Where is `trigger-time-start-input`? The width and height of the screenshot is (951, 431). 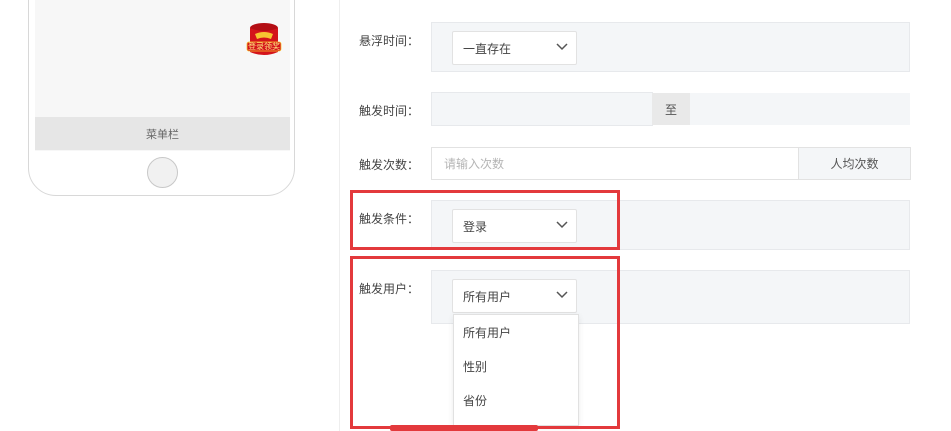 trigger-time-start-input is located at coordinates (542, 109).